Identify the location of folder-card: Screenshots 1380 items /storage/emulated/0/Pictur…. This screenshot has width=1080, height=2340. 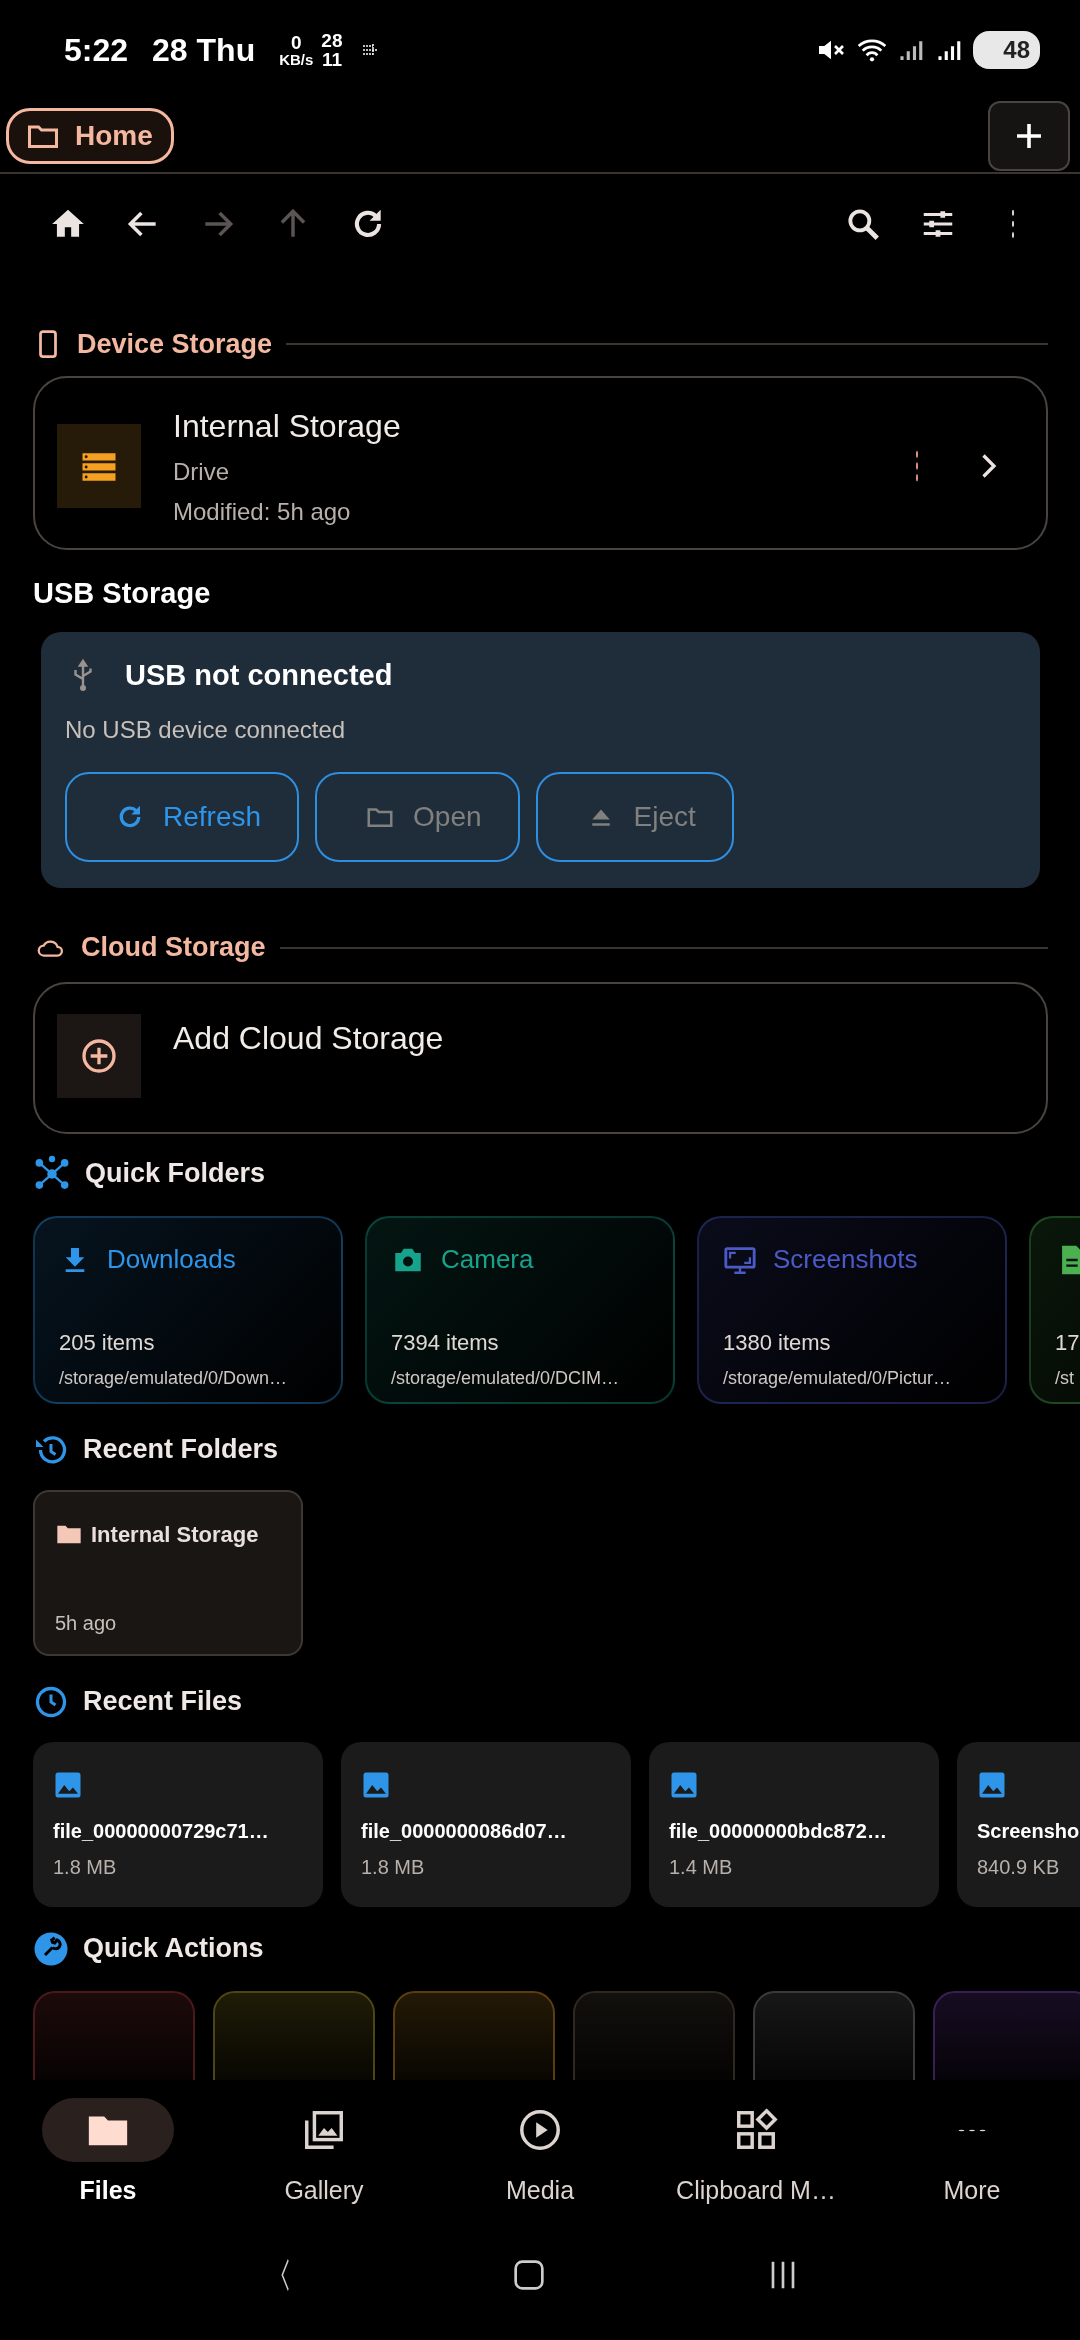
(852, 1309).